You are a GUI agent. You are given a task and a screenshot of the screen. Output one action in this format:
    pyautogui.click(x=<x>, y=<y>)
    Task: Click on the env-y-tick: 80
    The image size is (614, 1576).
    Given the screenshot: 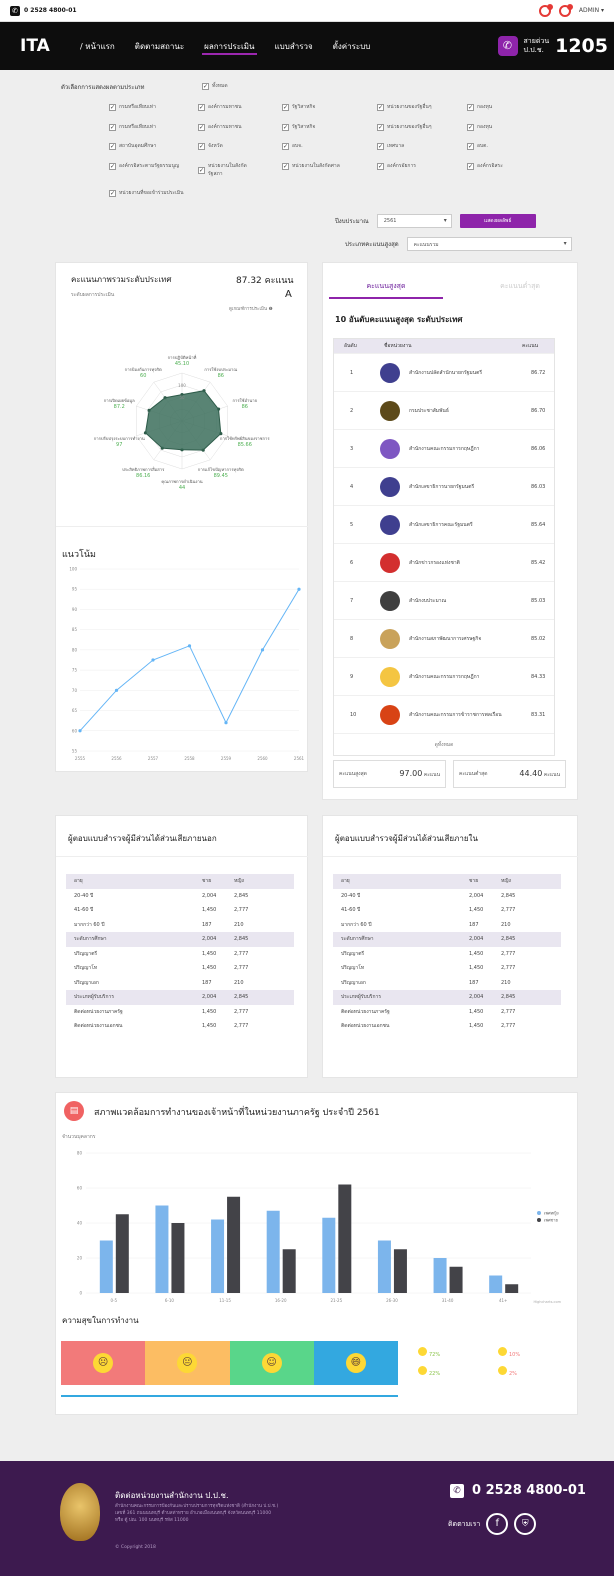 What is the action you would take?
    pyautogui.click(x=80, y=1153)
    